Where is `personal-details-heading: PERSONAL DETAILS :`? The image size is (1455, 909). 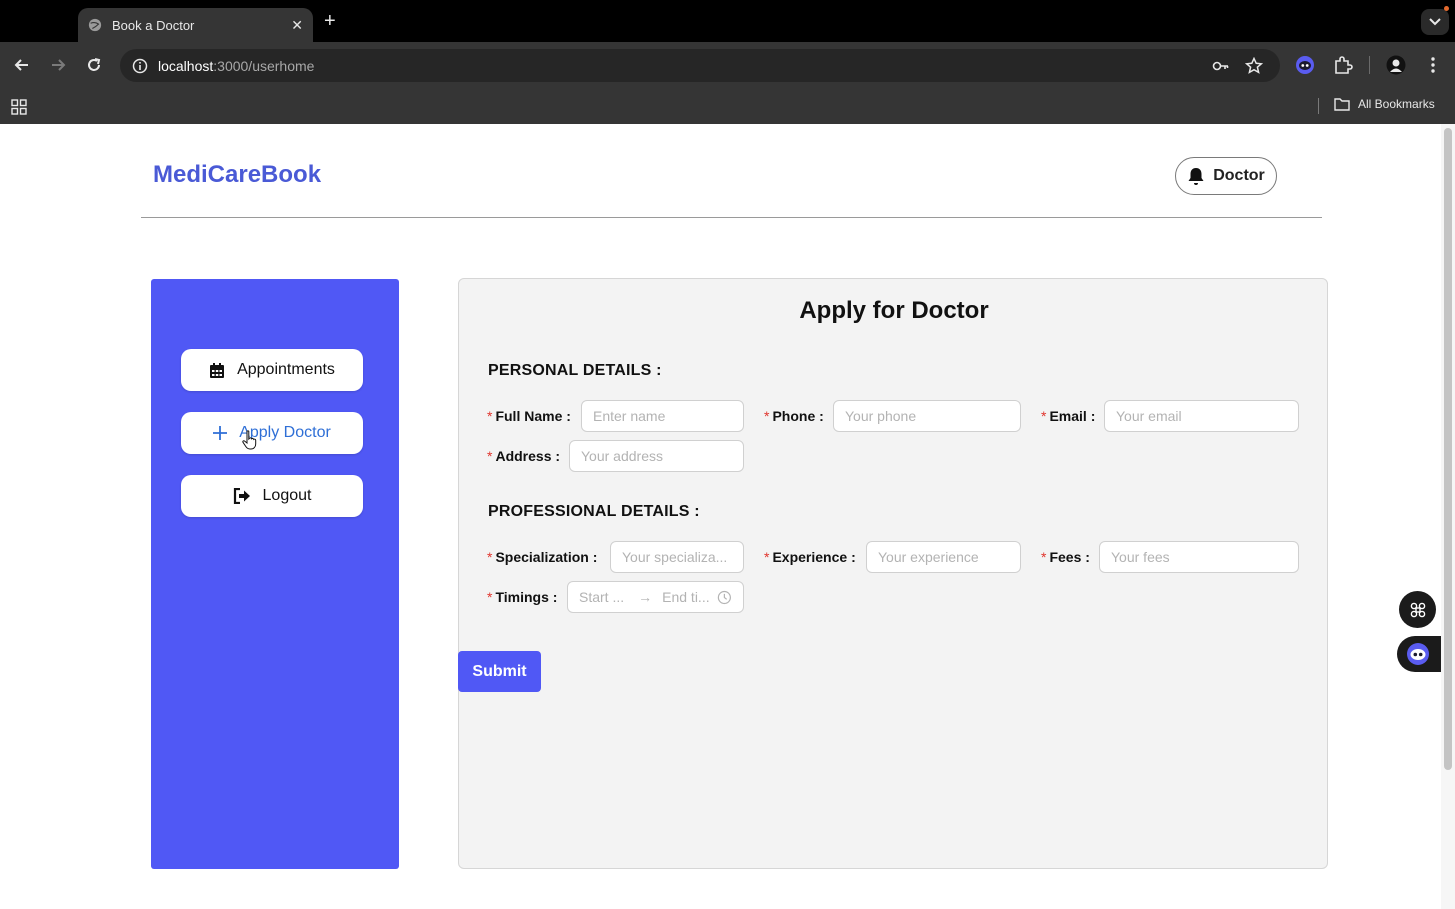 personal-details-heading: PERSONAL DETAILS : is located at coordinates (575, 370).